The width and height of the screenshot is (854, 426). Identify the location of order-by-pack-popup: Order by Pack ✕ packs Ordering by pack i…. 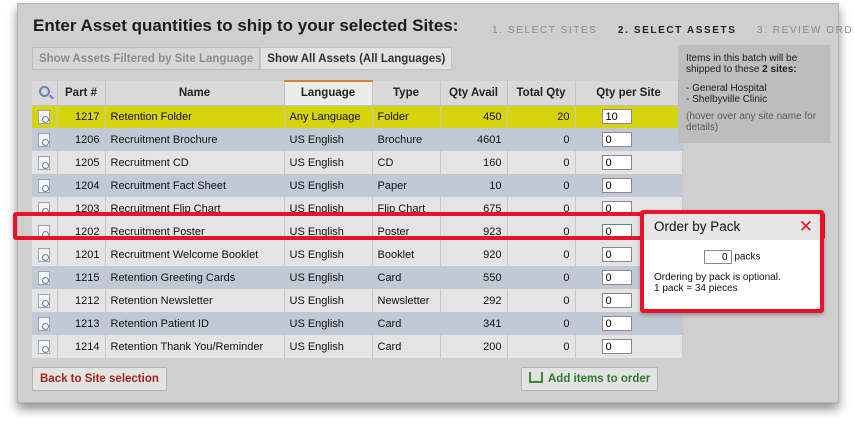
(732, 261).